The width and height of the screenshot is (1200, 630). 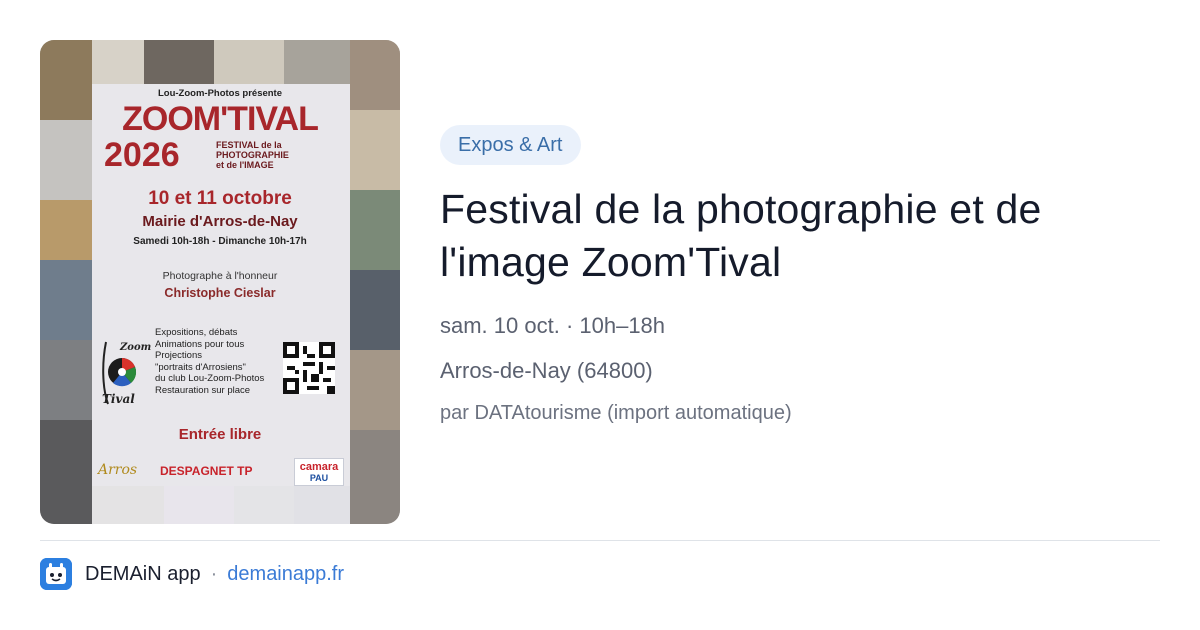 I want to click on app-website-link: demainapp.fr, so click(x=285, y=574).